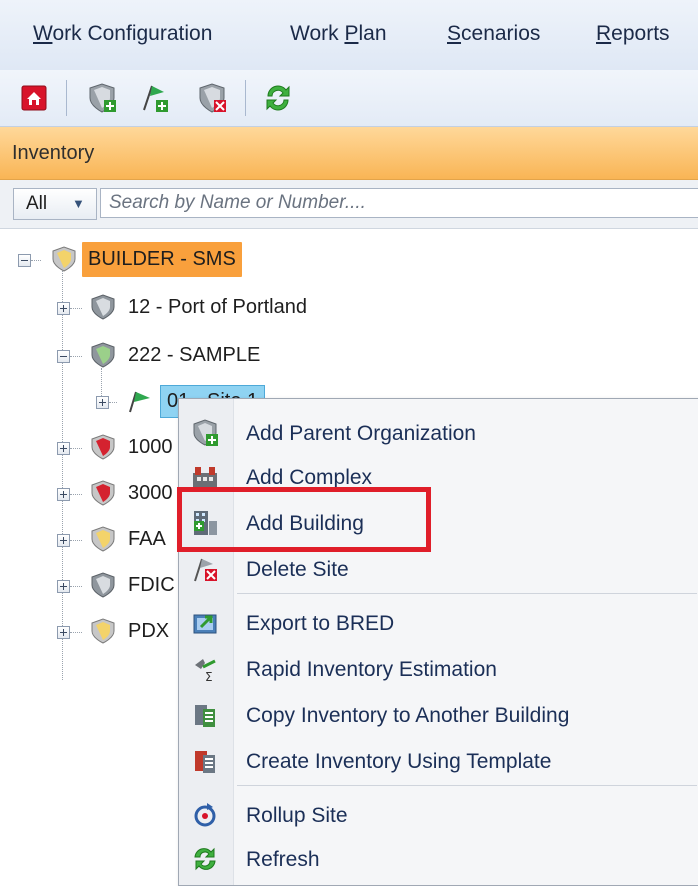 The height and width of the screenshot is (886, 698). I want to click on search-input, so click(399, 203).